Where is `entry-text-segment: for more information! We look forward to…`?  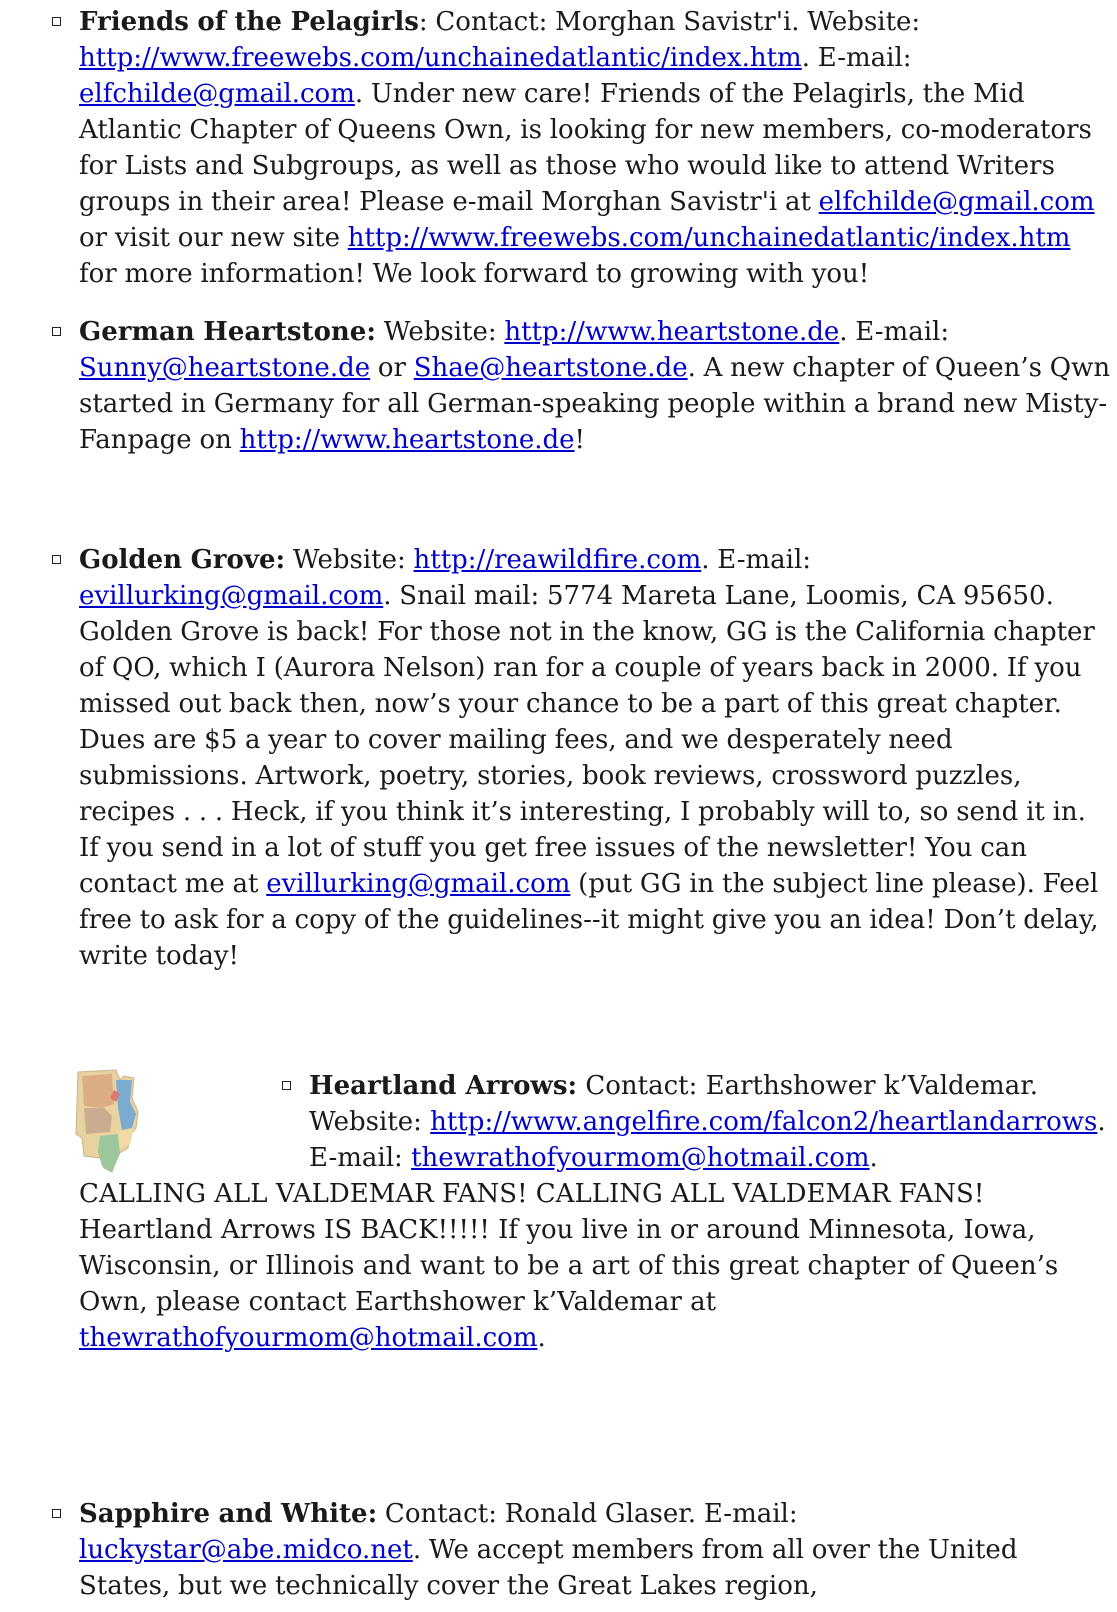 entry-text-segment: for more information! We look forward to… is located at coordinates (474, 274).